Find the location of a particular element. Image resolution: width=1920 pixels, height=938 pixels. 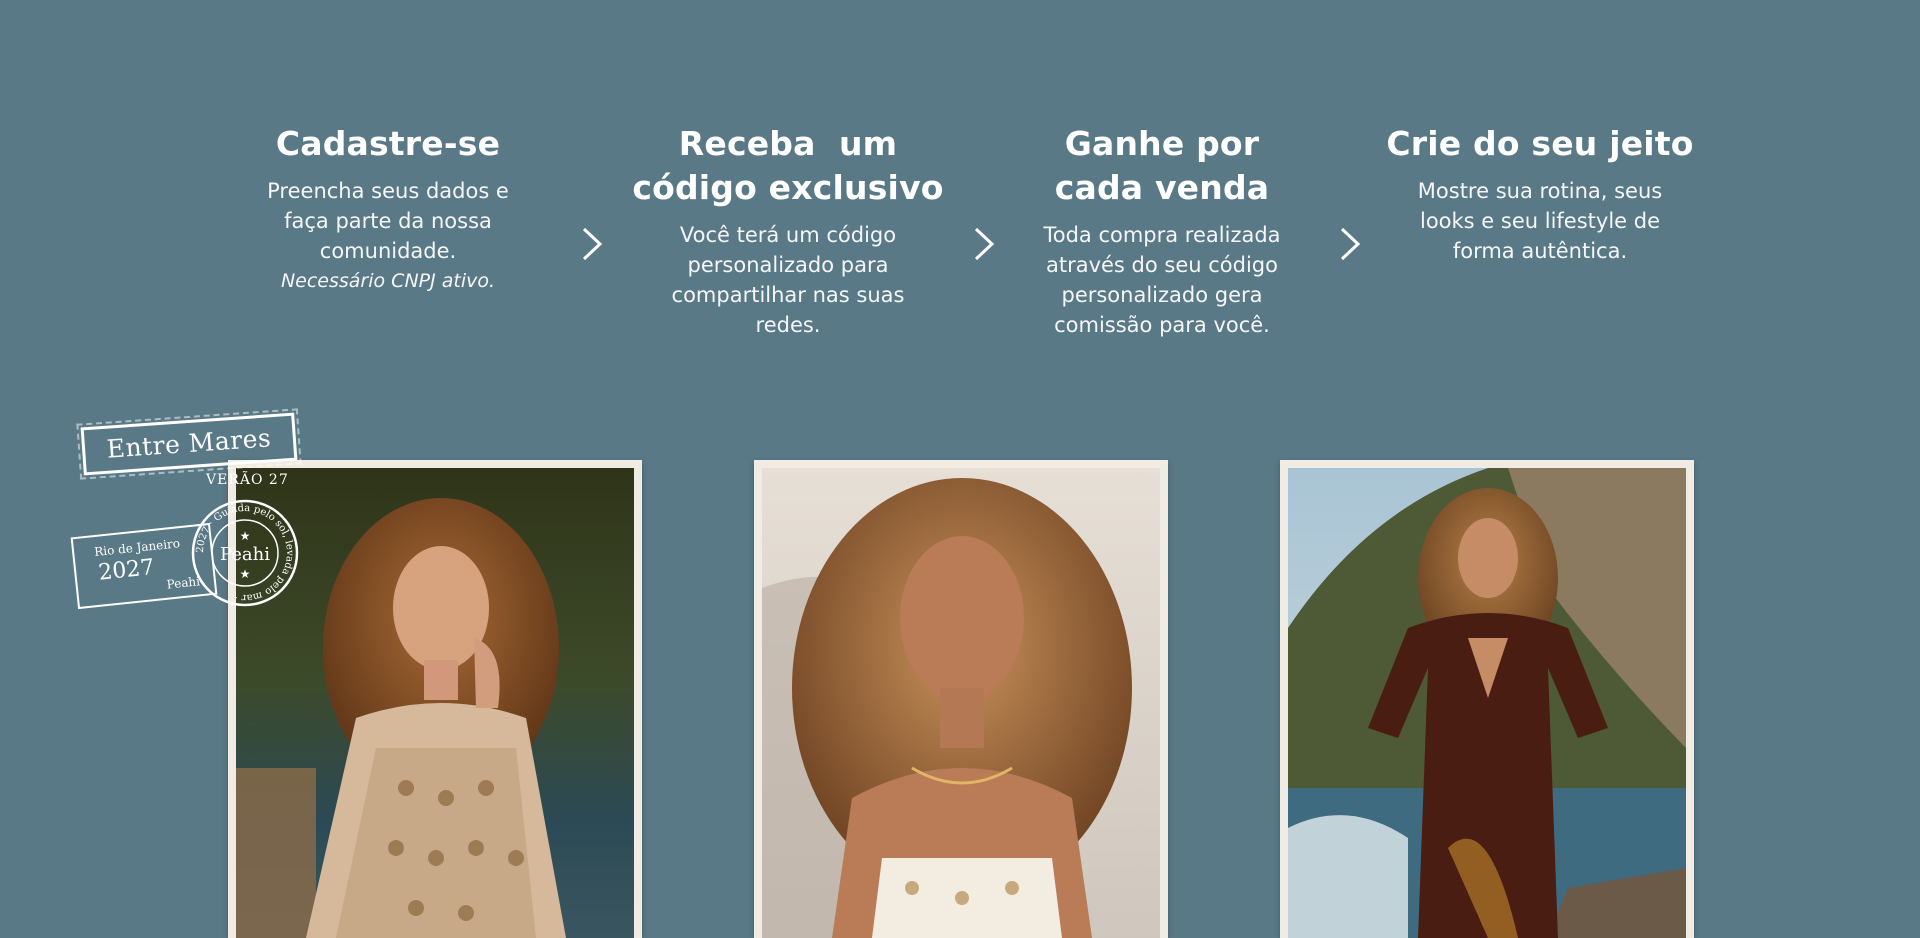

step-text-line: Toda compra realizada is located at coordinates (1162, 235).